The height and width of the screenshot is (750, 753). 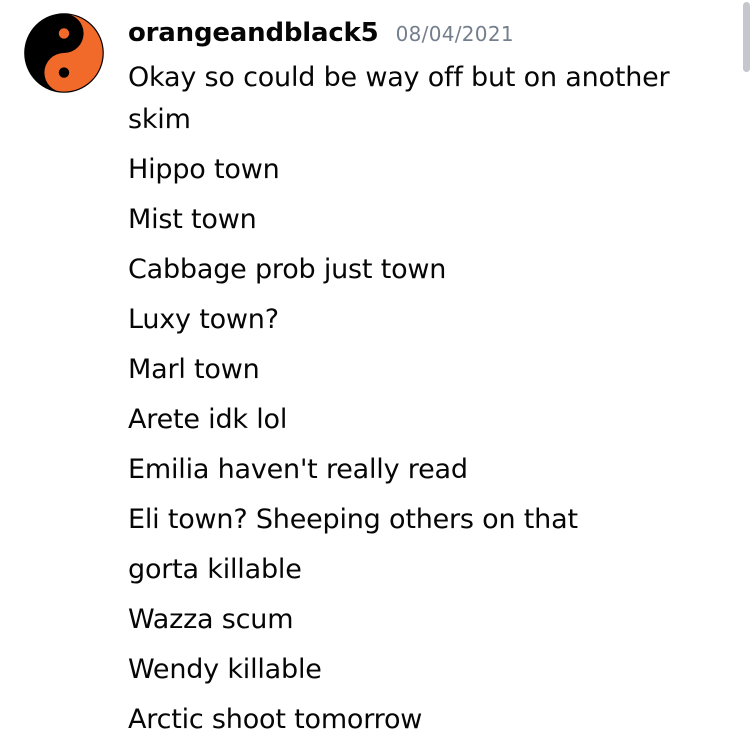 What do you see at coordinates (287, 269) in the screenshot?
I see `message-line: Cabbage prob just town` at bounding box center [287, 269].